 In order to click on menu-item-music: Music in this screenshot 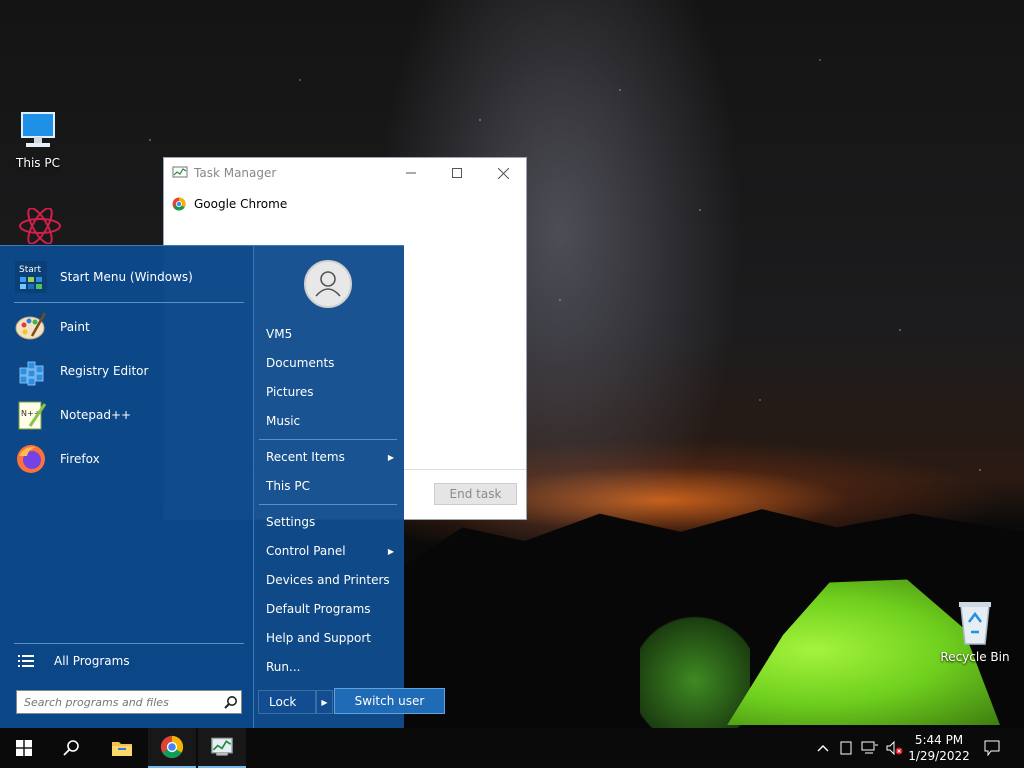, I will do `click(332, 421)`.